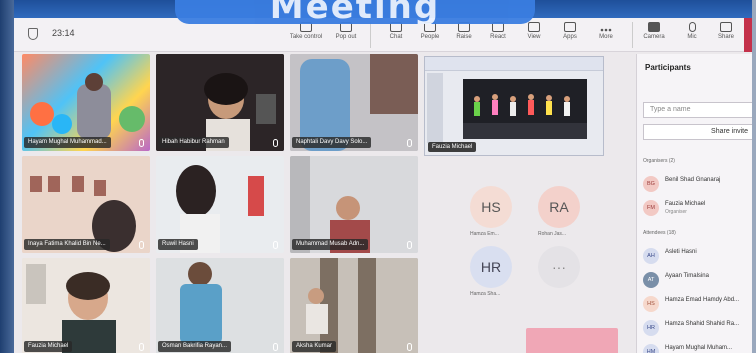 This screenshot has width=756, height=353. I want to click on tile-name: Aksha Kumar, so click(314, 346).